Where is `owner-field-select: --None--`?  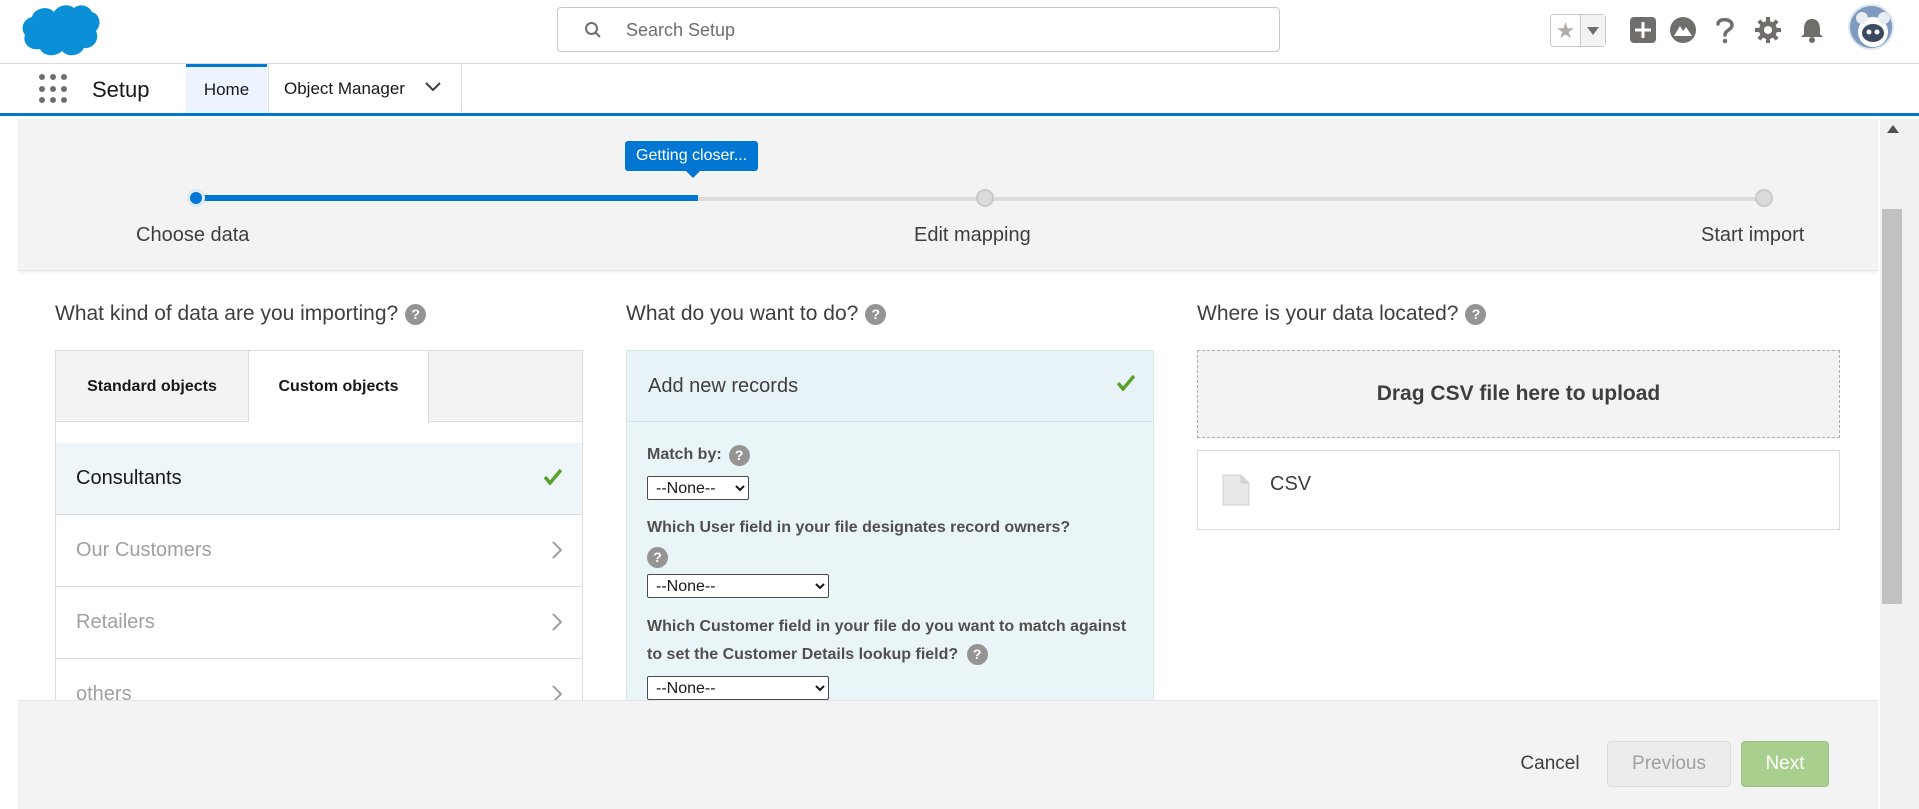 owner-field-select: --None-- is located at coordinates (738, 586).